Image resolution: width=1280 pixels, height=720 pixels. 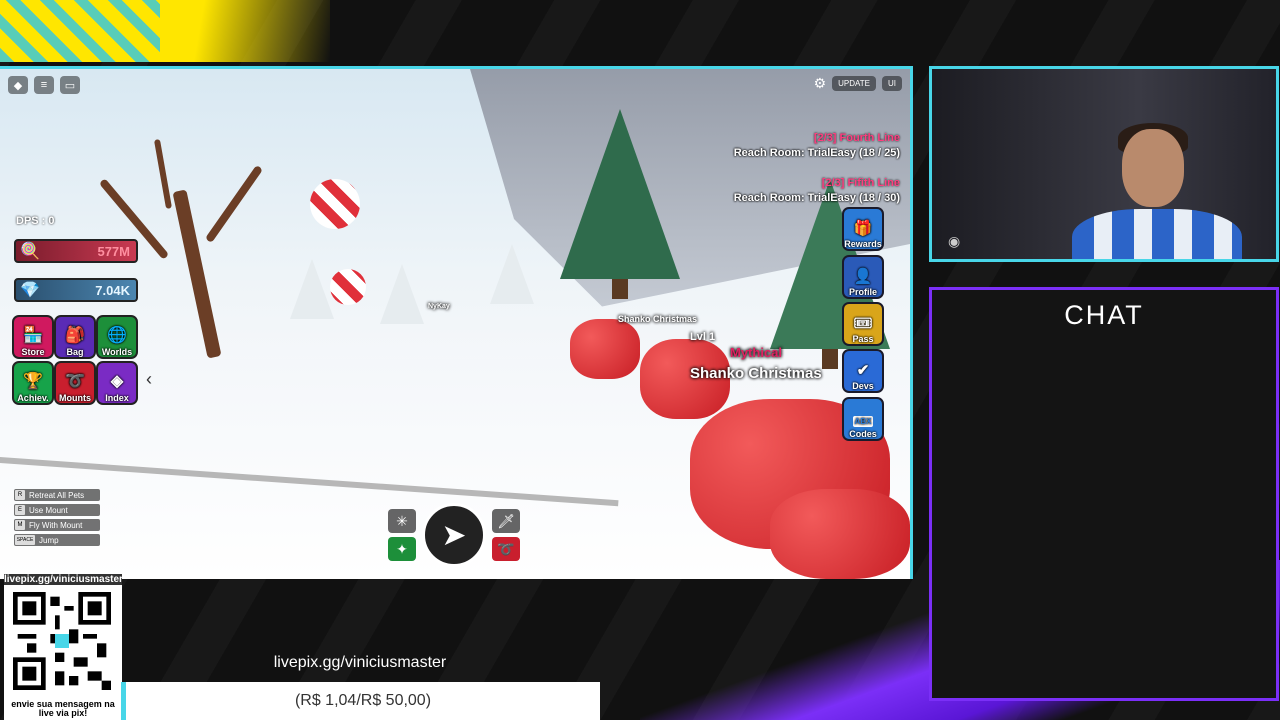 What do you see at coordinates (30, 251) in the screenshot?
I see `candy-cane-icon: 🍭` at bounding box center [30, 251].